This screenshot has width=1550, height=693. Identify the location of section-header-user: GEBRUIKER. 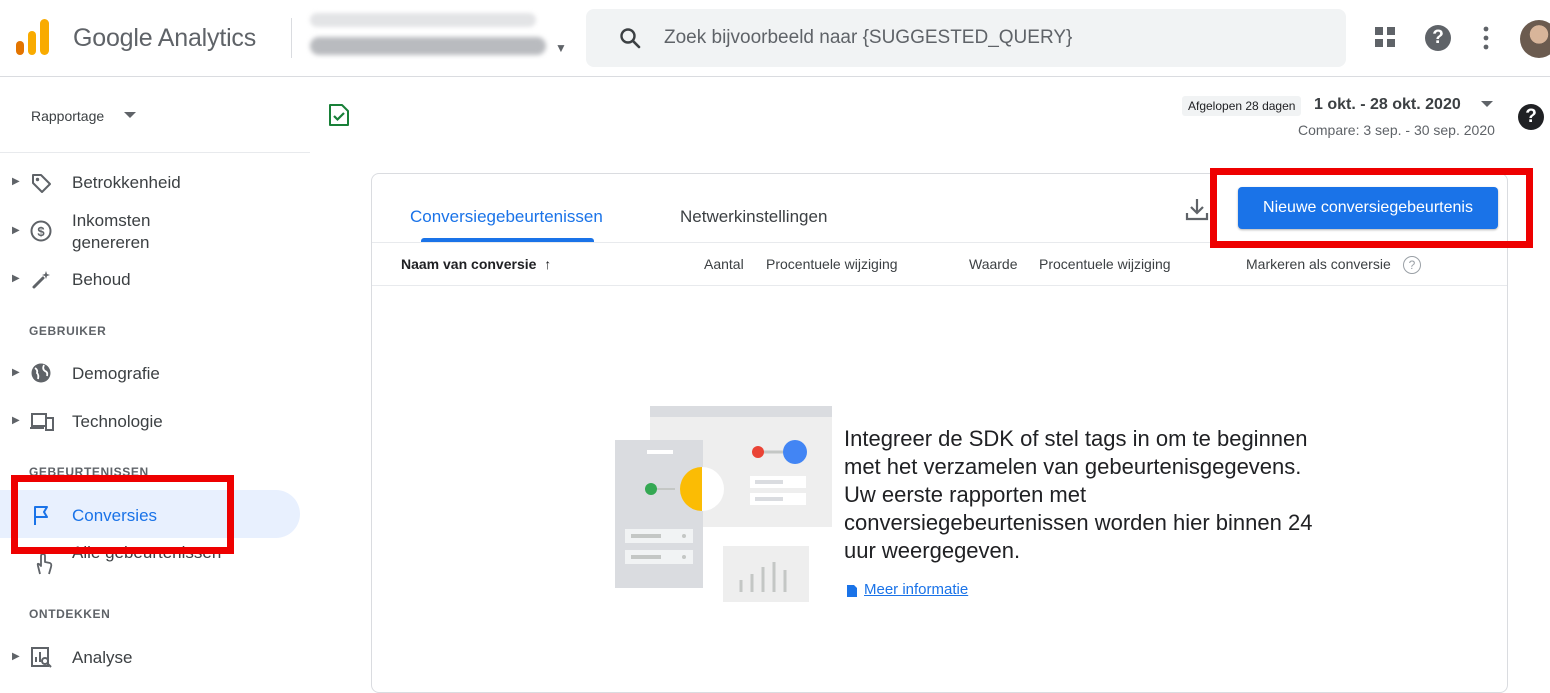
(68, 331).